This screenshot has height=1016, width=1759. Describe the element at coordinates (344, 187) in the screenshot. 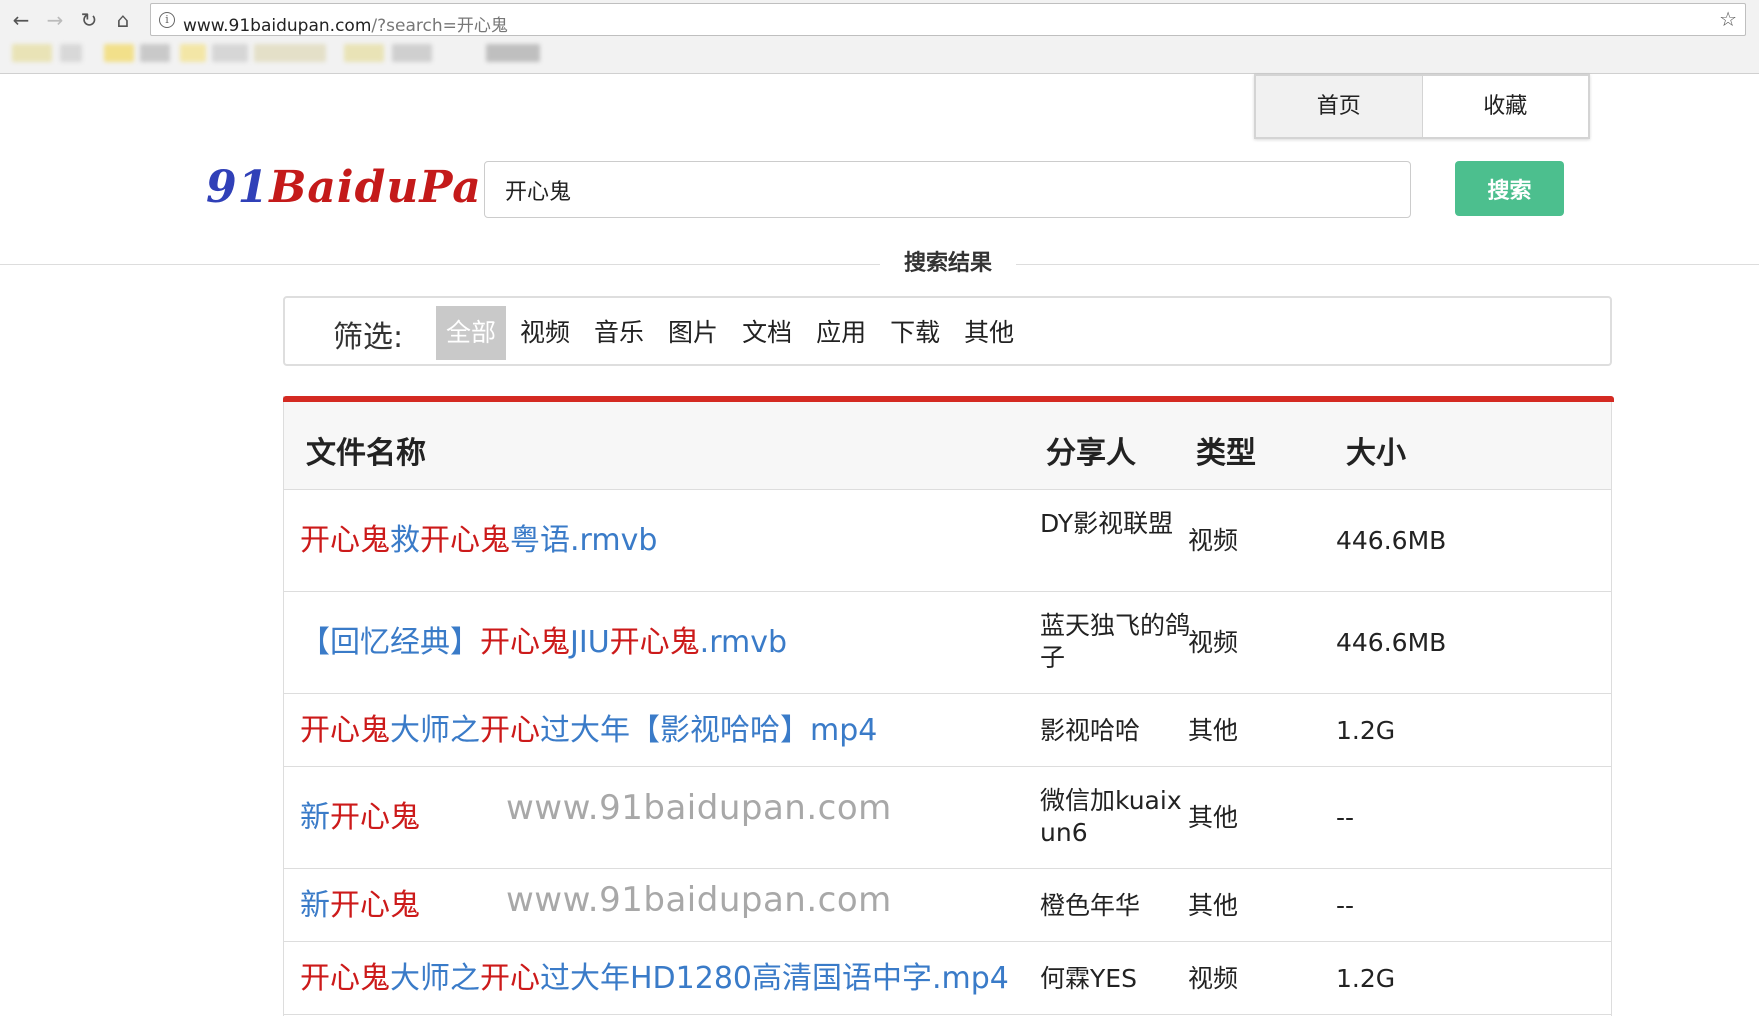

I see `logo-text-baidu: Baidu` at that location.